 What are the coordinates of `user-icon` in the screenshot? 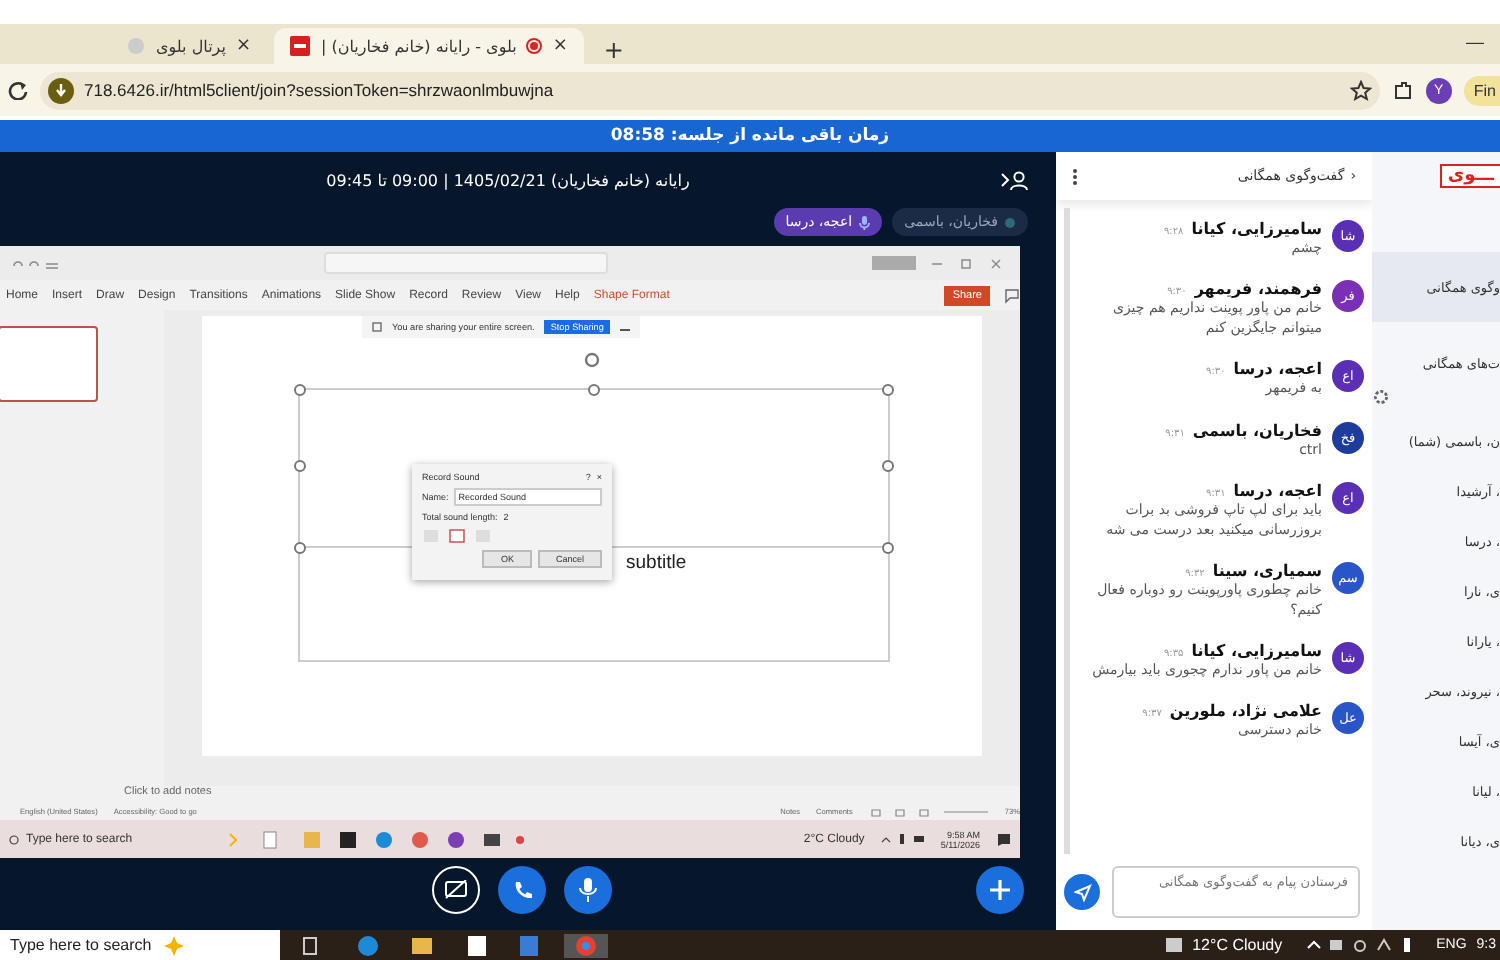 It's located at (1014, 180).